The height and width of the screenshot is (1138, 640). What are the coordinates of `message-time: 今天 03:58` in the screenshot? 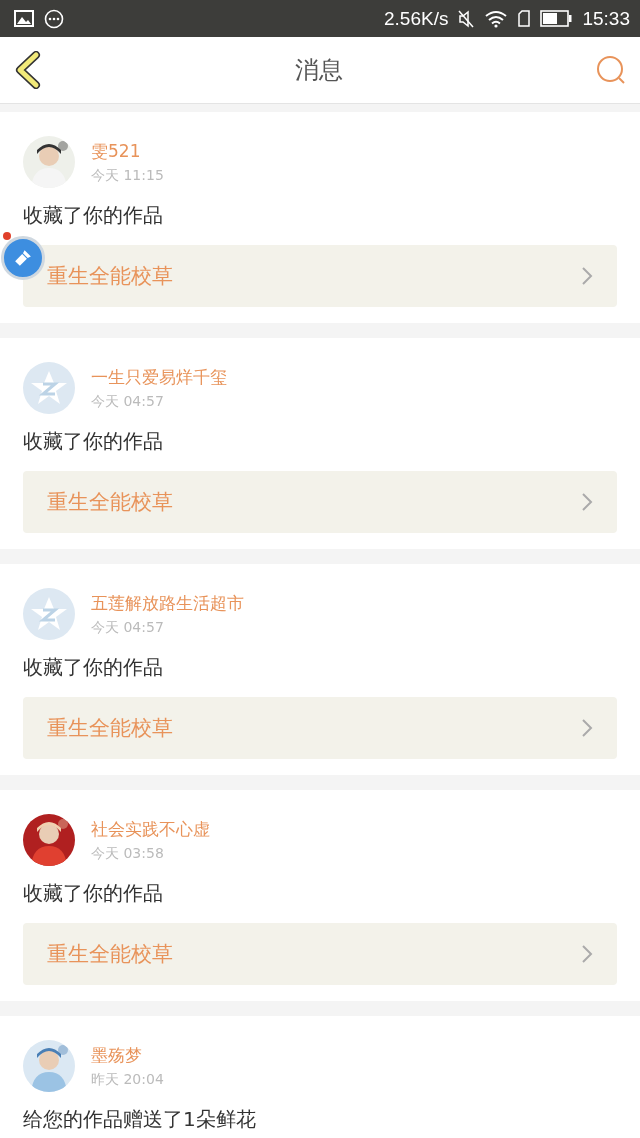 It's located at (128, 853).